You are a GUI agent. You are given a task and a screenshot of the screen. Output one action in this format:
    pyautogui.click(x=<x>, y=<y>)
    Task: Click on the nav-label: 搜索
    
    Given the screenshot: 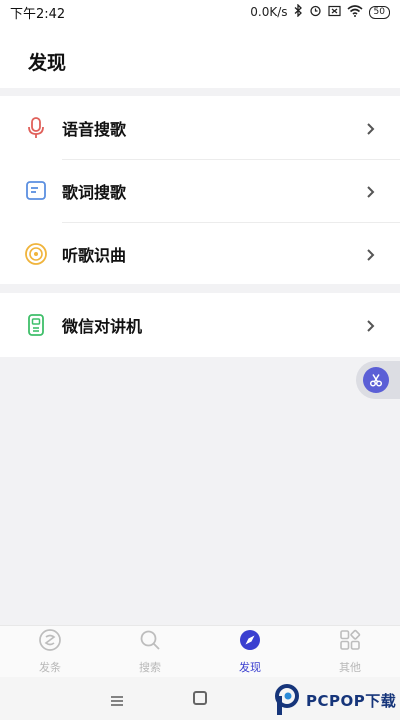 What is the action you would take?
    pyautogui.click(x=150, y=667)
    